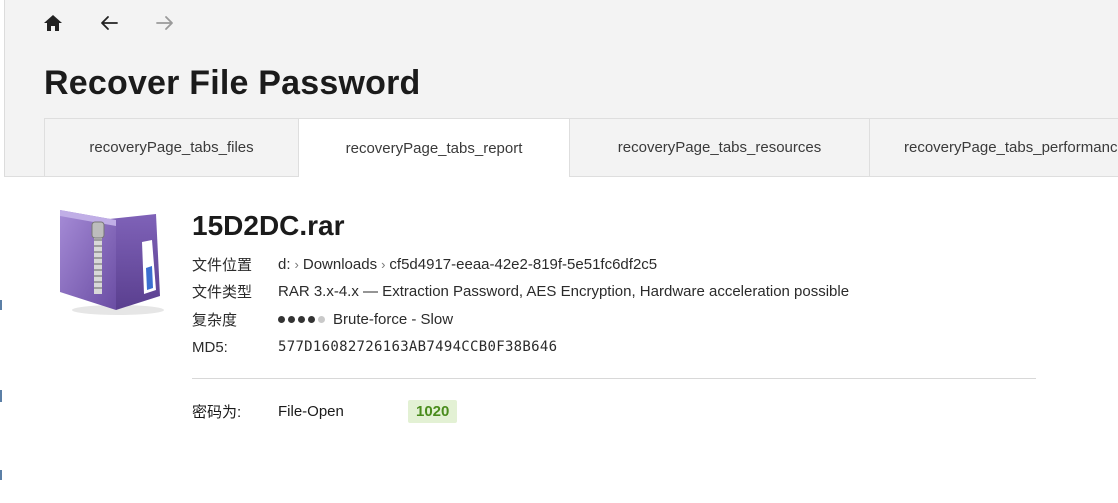 The height and width of the screenshot is (503, 1118). I want to click on home-button, so click(53, 23).